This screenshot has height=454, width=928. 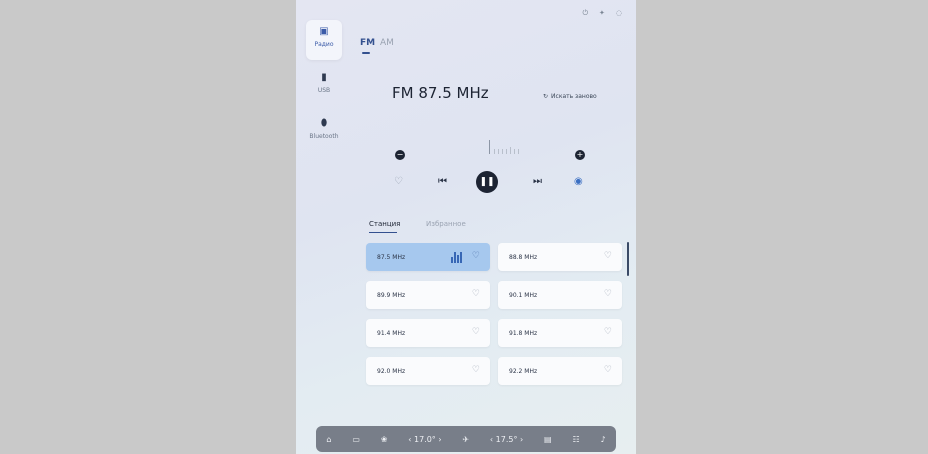 What do you see at coordinates (560, 257) in the screenshot?
I see `station-card: 88.8 MHz ♡` at bounding box center [560, 257].